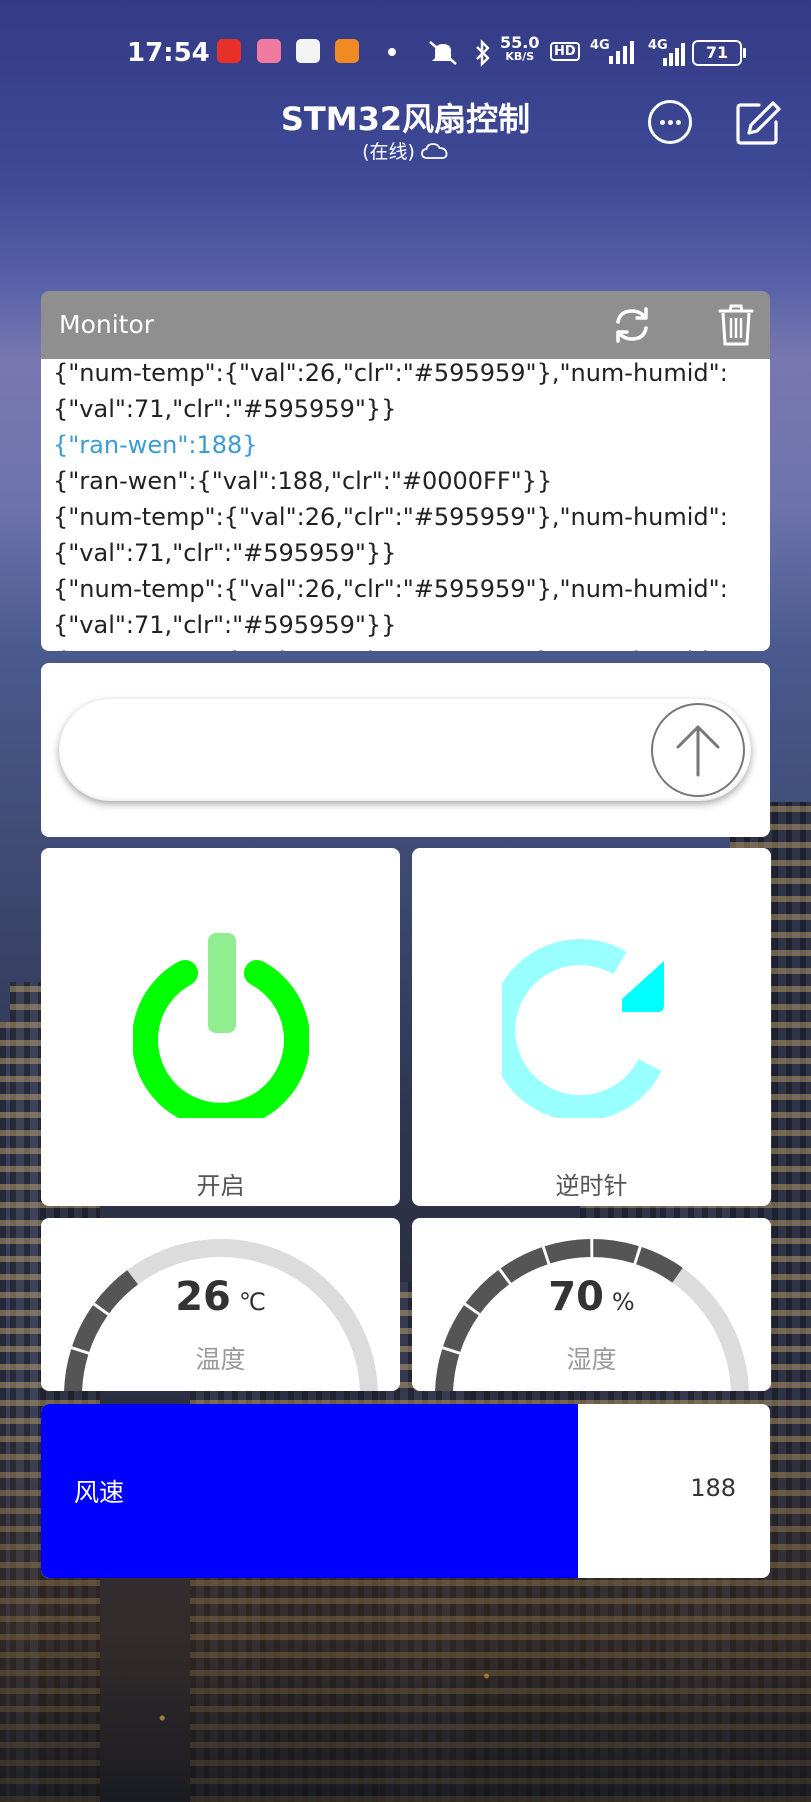  What do you see at coordinates (713, 1488) in the screenshot?
I see `fan-speed-value: 188` at bounding box center [713, 1488].